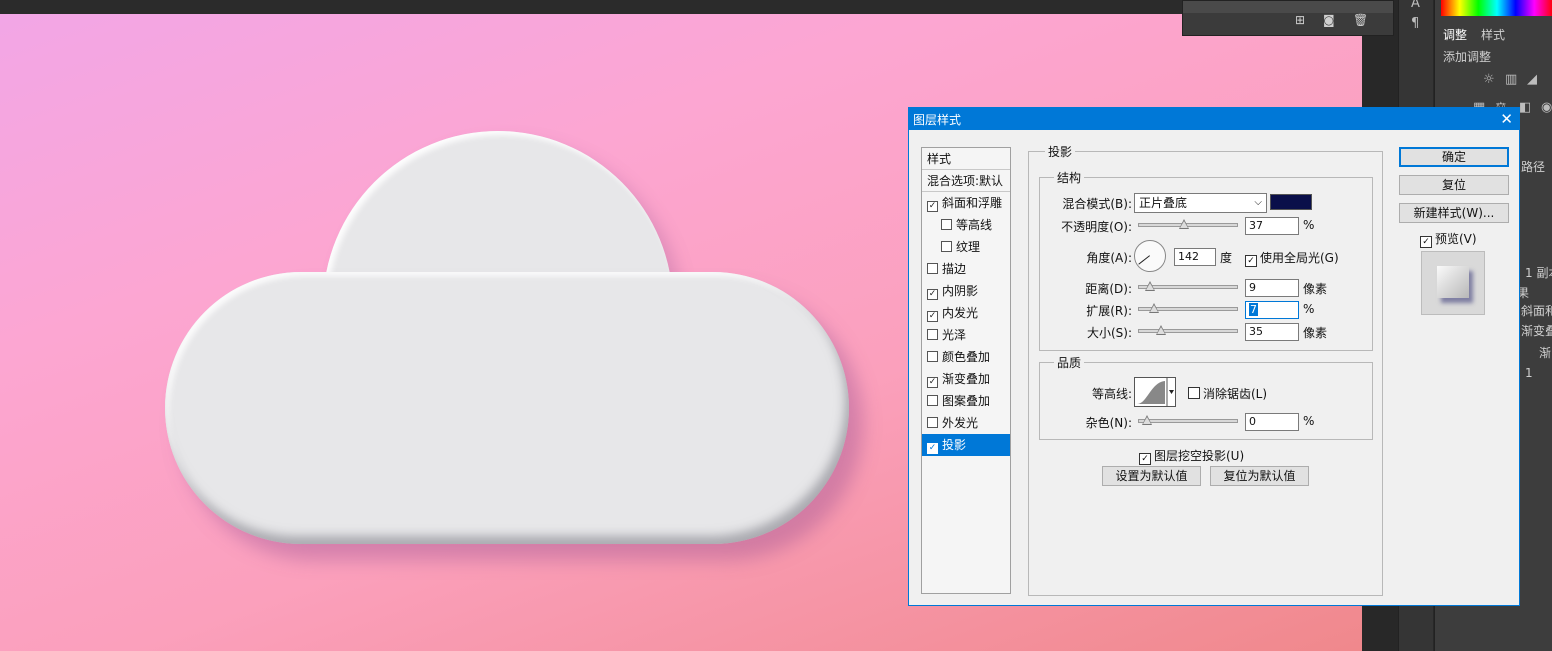 Image resolution: width=1552 pixels, height=651 pixels. Describe the element at coordinates (966, 313) in the screenshot. I see `style-item: ✓ 内发光` at that location.